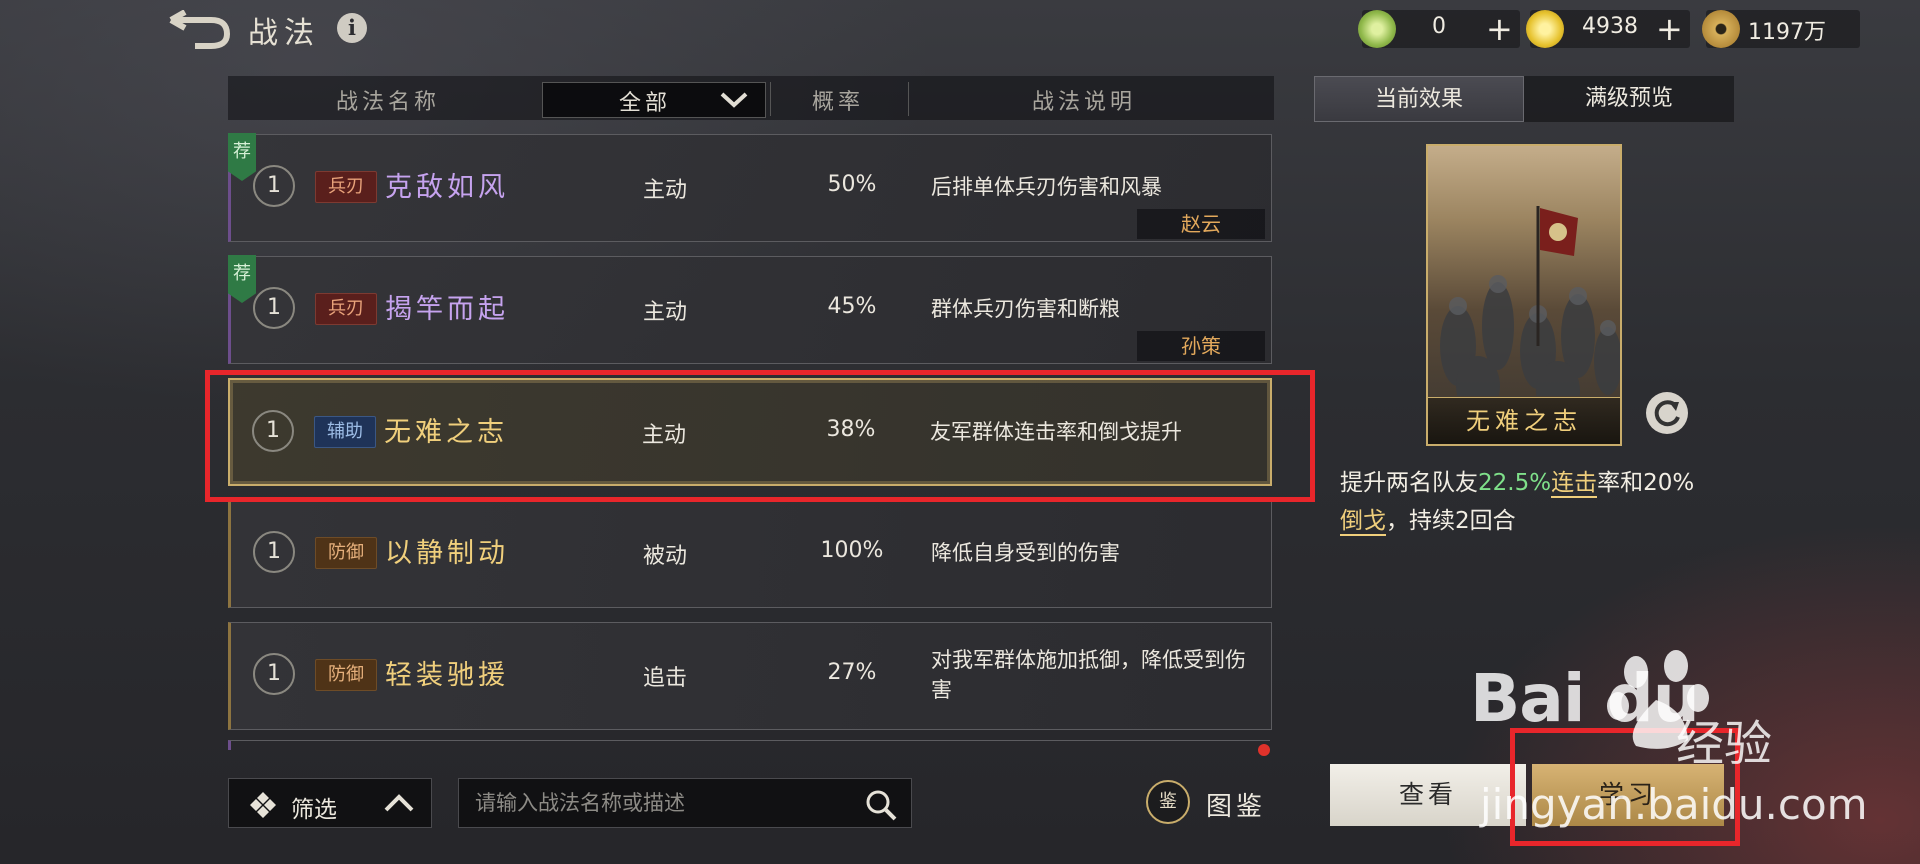 Image resolution: width=1920 pixels, height=864 pixels. I want to click on skill-rate: 45%, so click(852, 306).